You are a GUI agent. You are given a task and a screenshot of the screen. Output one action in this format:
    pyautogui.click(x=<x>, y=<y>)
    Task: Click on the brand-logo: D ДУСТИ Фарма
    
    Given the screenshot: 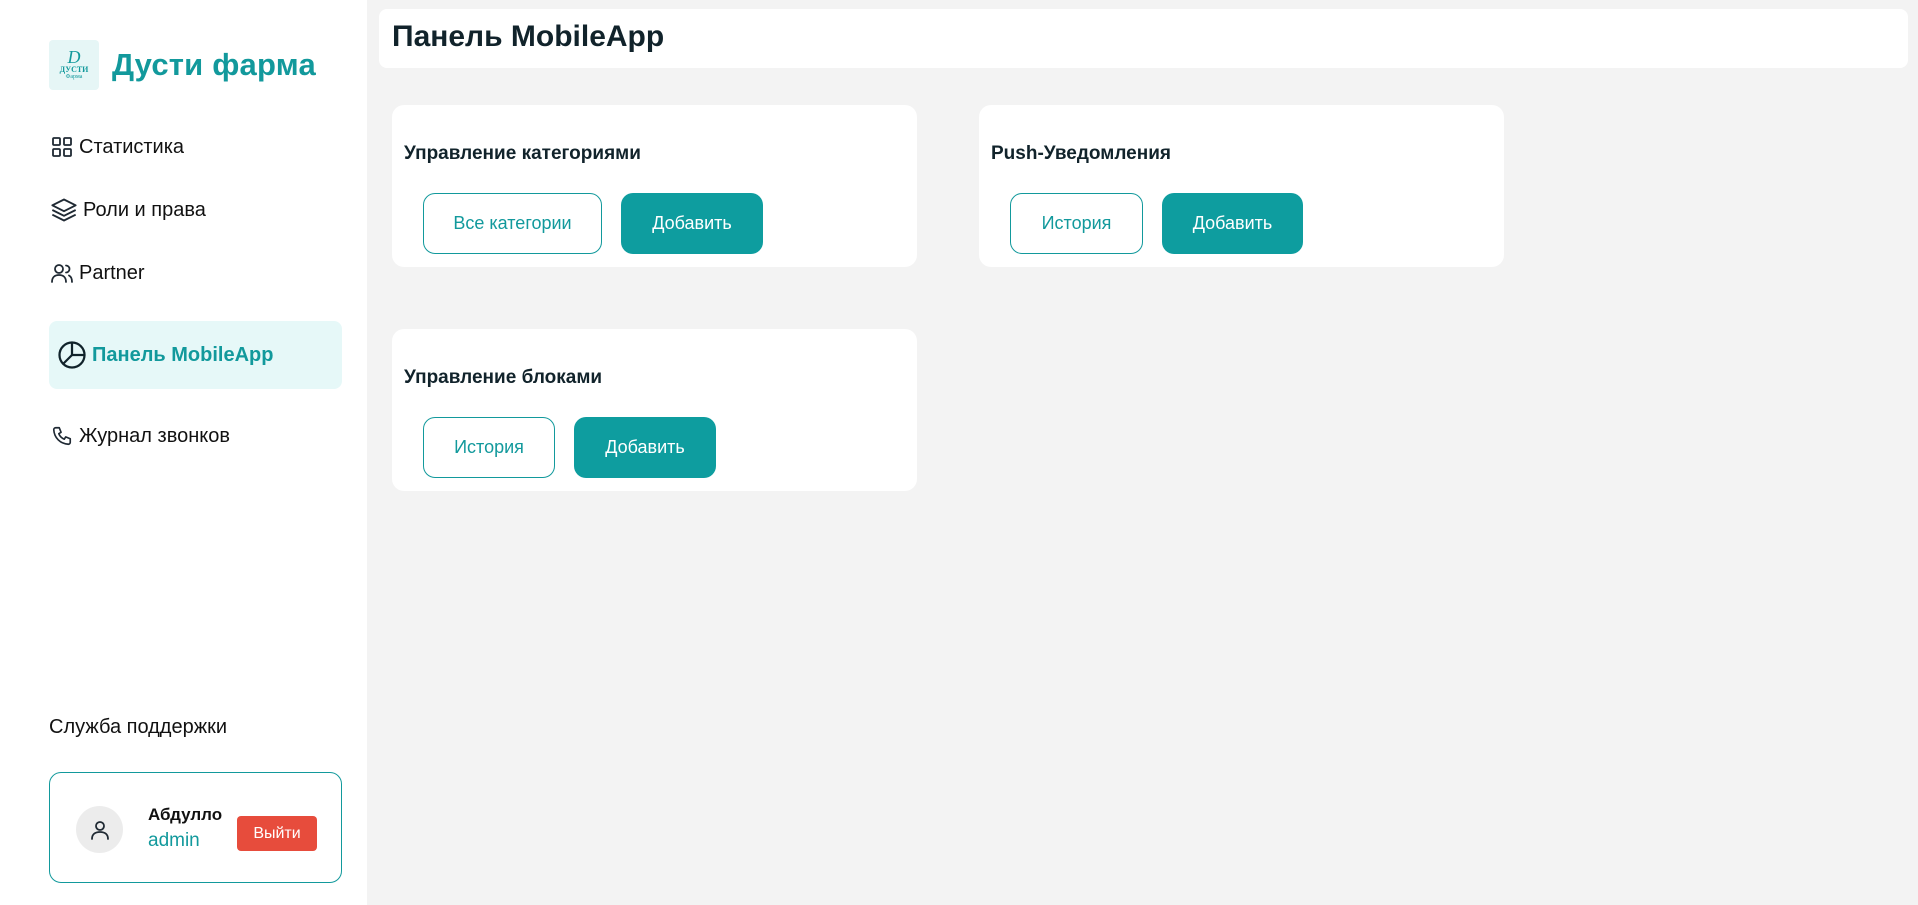 What is the action you would take?
    pyautogui.click(x=74, y=65)
    